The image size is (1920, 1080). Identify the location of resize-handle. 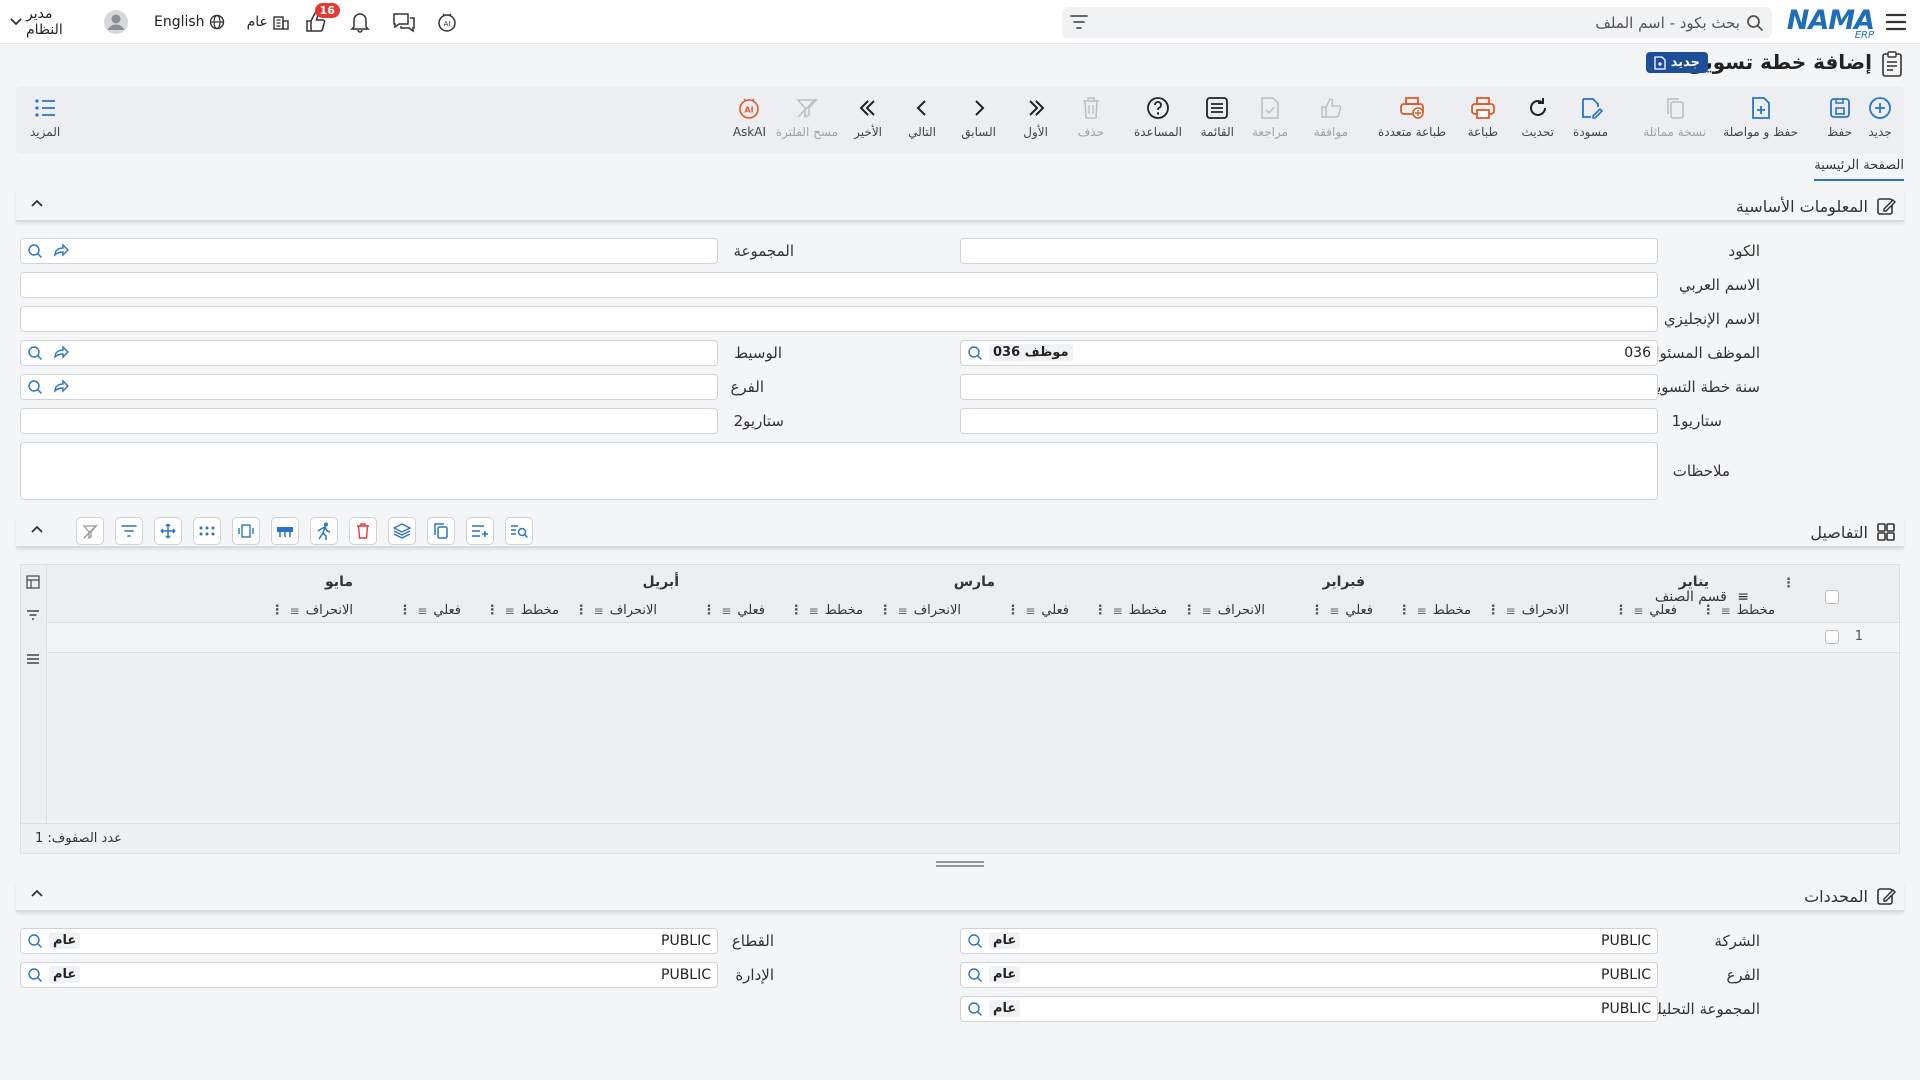
(960, 864).